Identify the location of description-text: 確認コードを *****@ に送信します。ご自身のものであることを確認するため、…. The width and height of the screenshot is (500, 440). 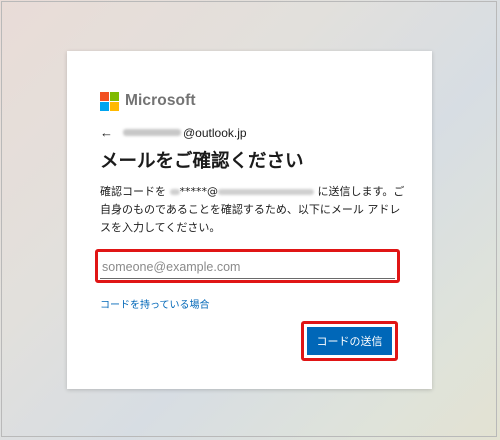
(252, 210).